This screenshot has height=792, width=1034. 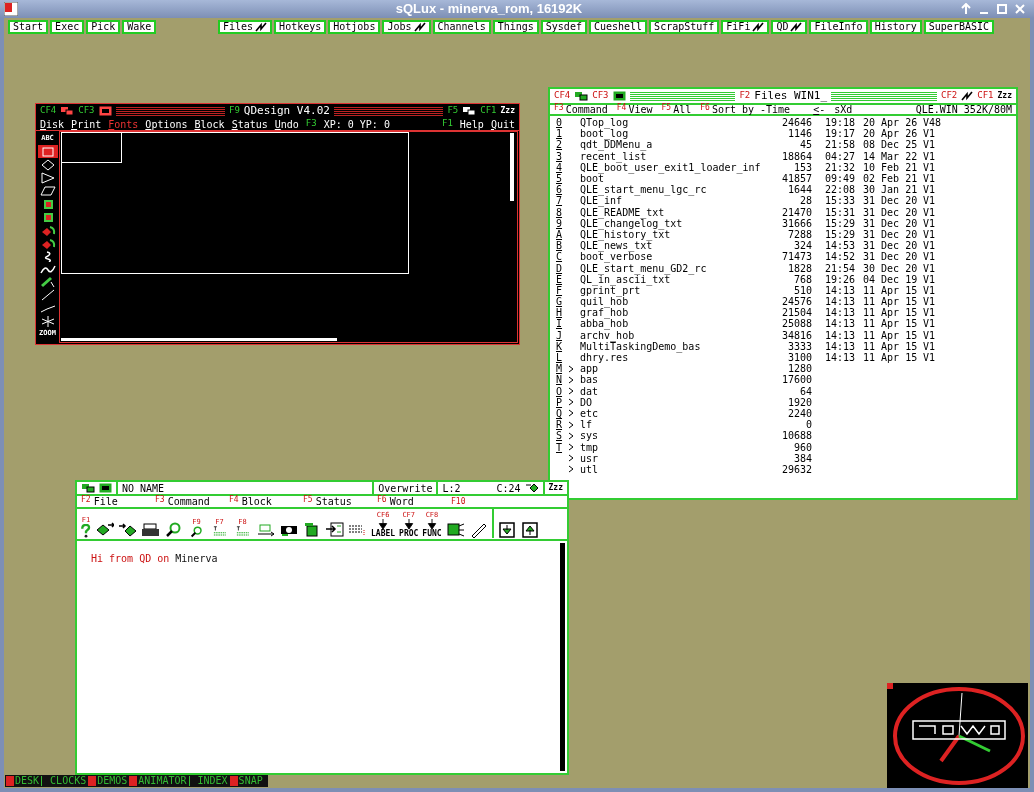 What do you see at coordinates (786, 212) in the screenshot?
I see `file-row: 8 QLE_README_txt 21470 15:31 31 Dec 20 V1` at bounding box center [786, 212].